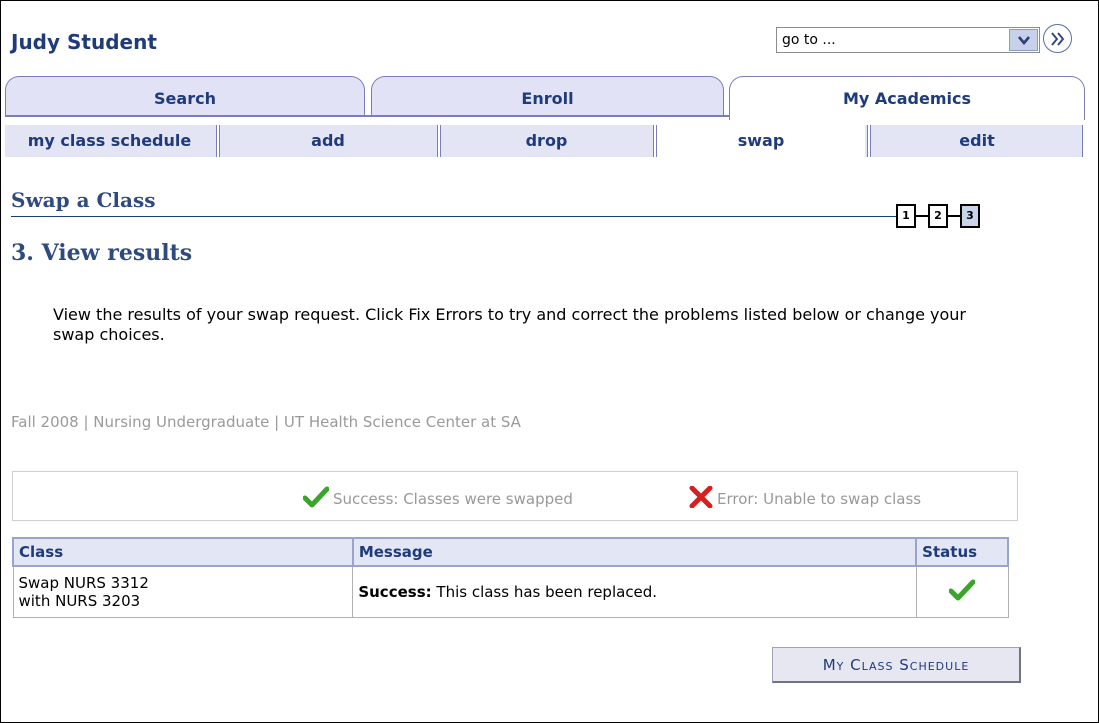  Describe the element at coordinates (316, 499) in the screenshot. I see `success-checkmark-icon` at that location.